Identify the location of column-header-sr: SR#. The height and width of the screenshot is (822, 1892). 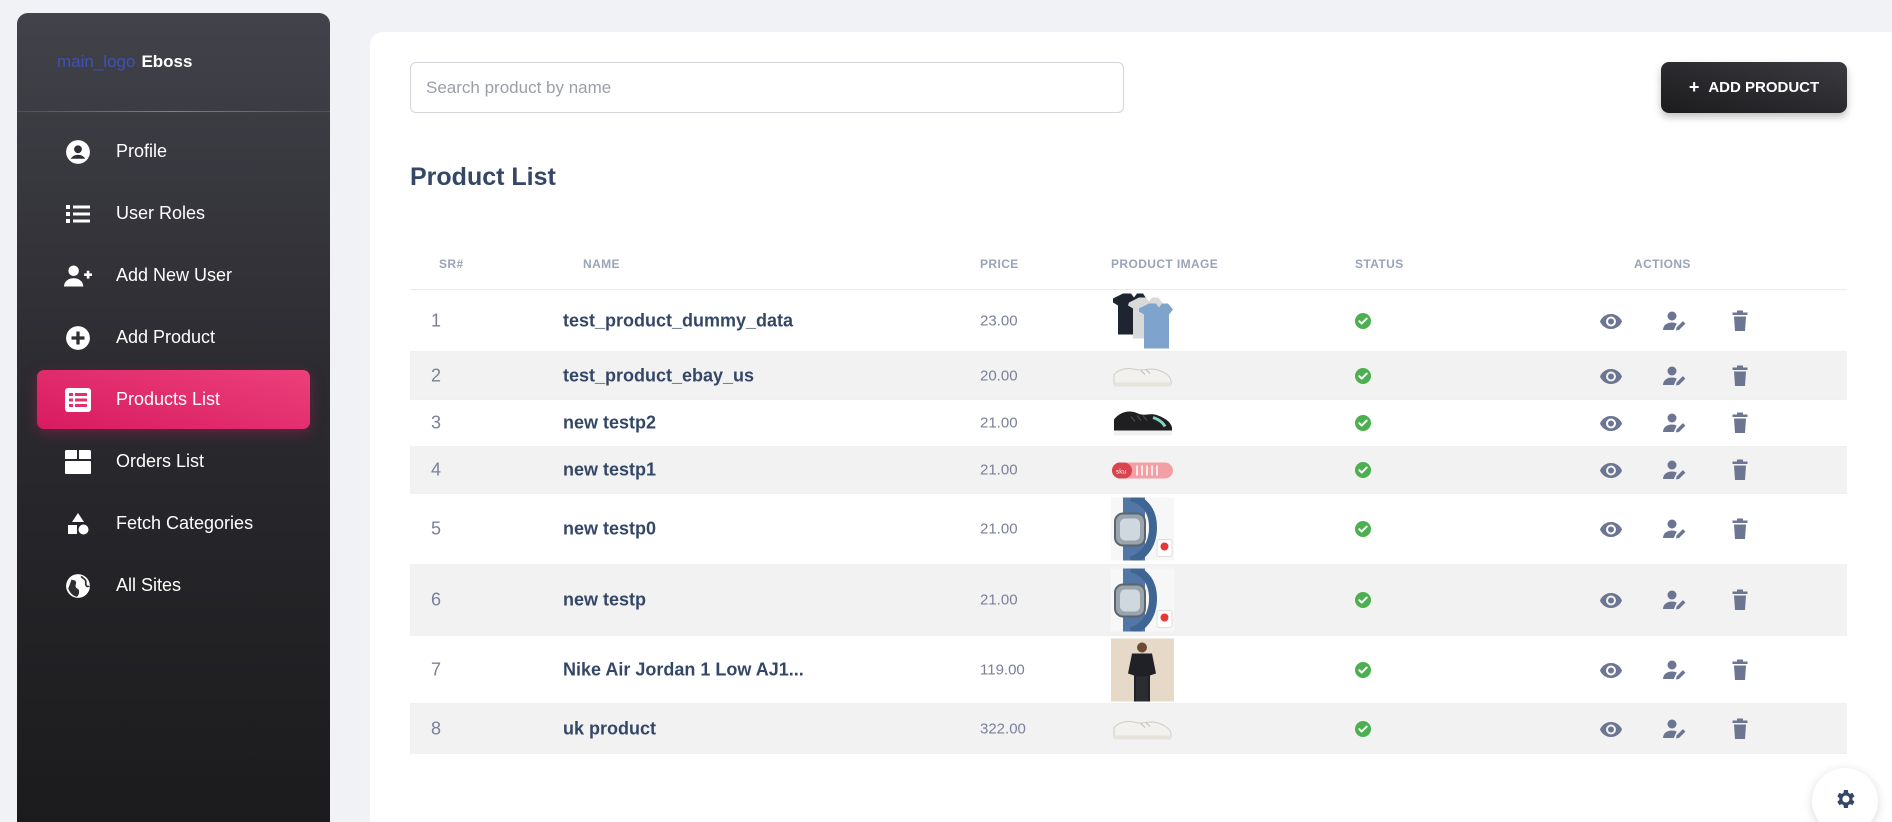
(451, 263).